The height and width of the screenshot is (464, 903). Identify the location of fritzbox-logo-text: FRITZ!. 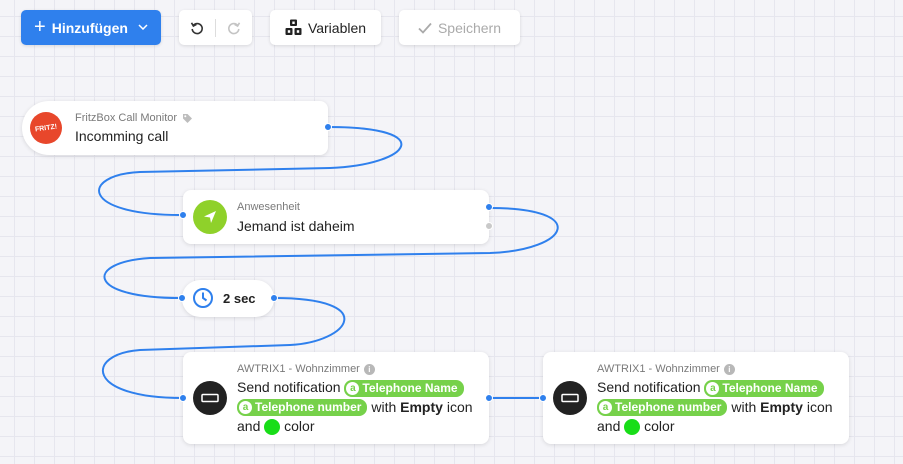
(46, 128).